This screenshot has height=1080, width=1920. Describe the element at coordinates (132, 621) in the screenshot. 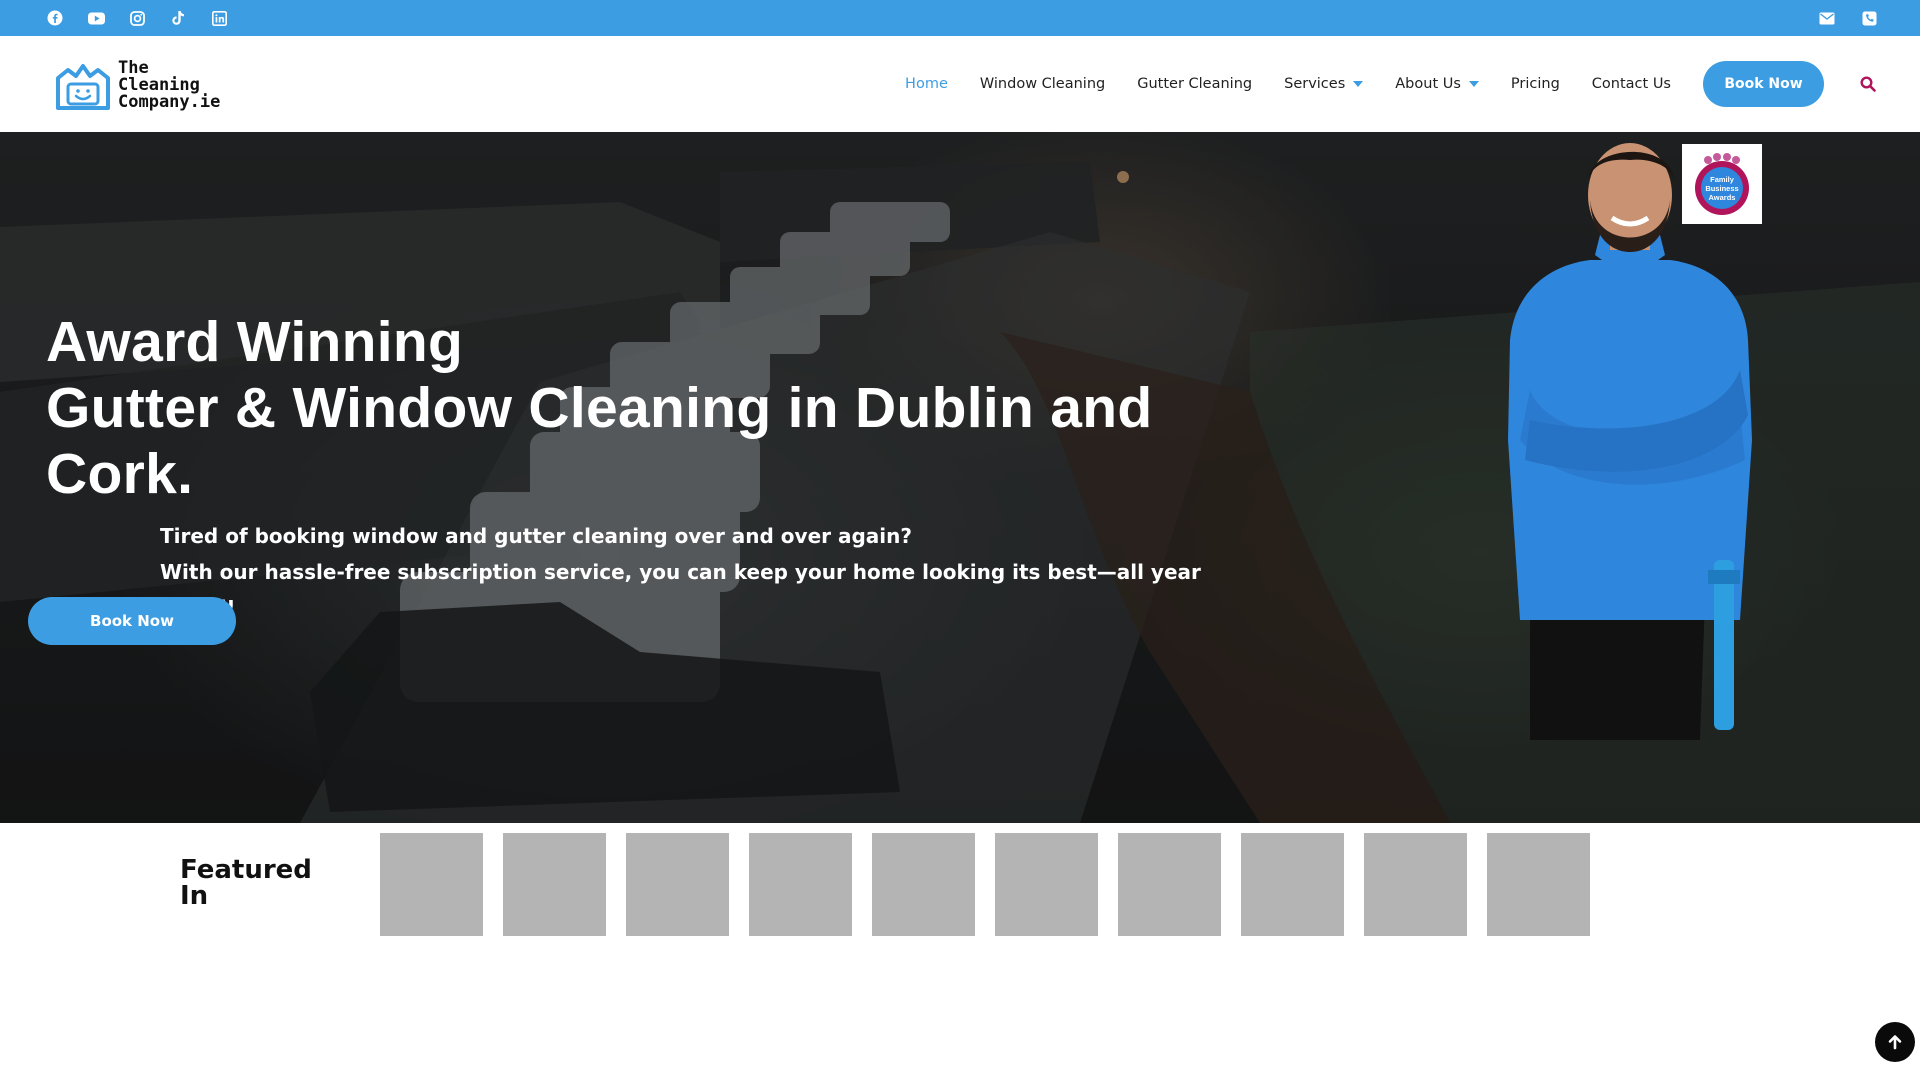

I see `hero-book-now-button: Book Now` at that location.